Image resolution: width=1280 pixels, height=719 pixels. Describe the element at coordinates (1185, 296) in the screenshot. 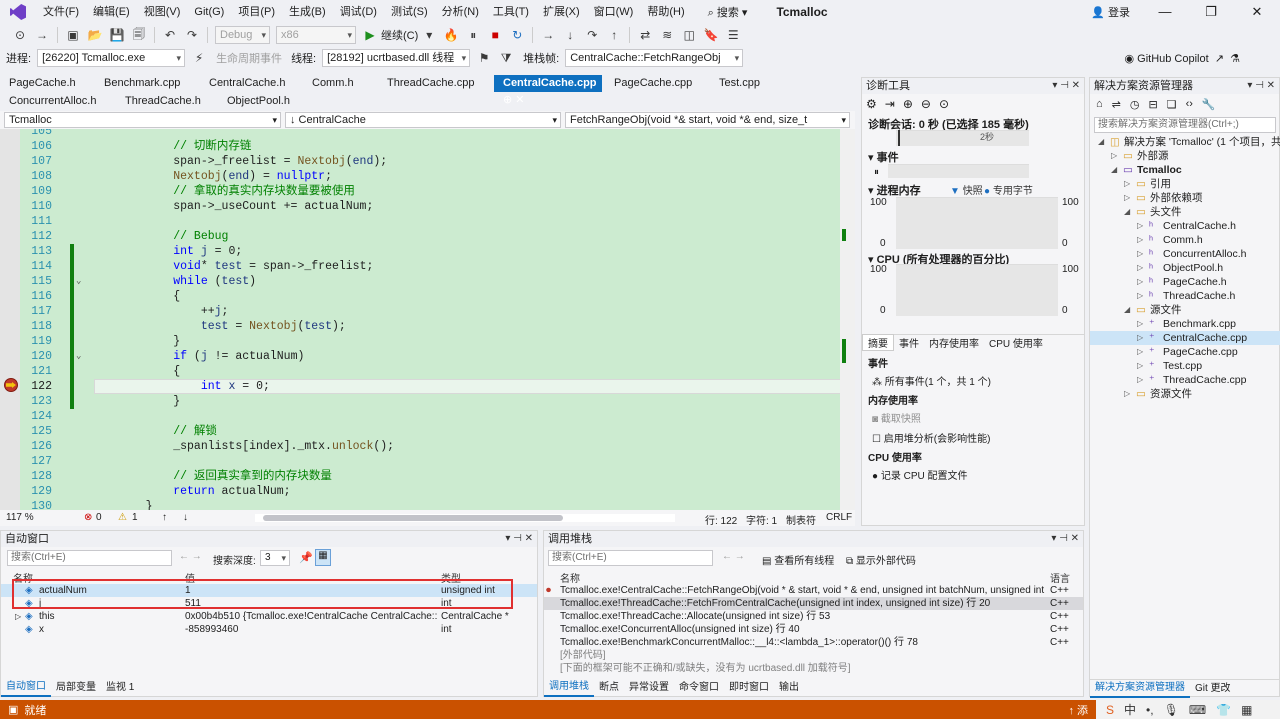

I see `tree-item: ▷ ʰ ThreadCache.h` at that location.